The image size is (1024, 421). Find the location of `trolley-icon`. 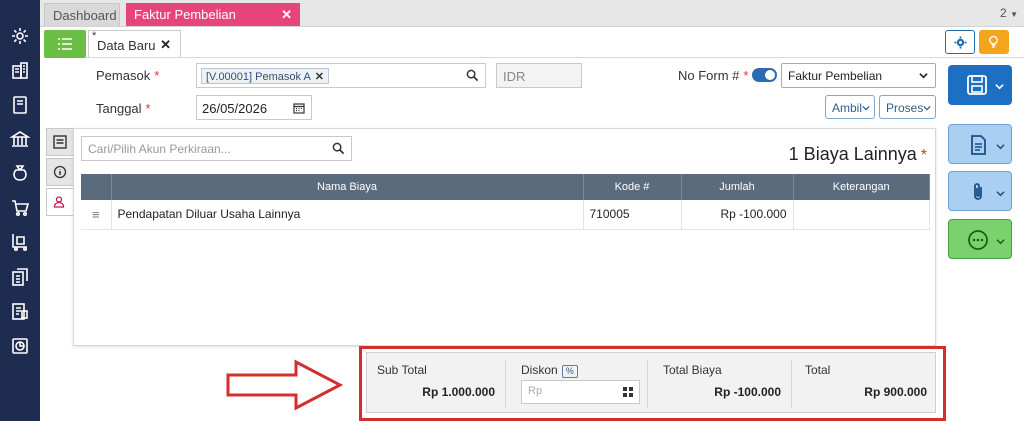

trolley-icon is located at coordinates (20, 242).